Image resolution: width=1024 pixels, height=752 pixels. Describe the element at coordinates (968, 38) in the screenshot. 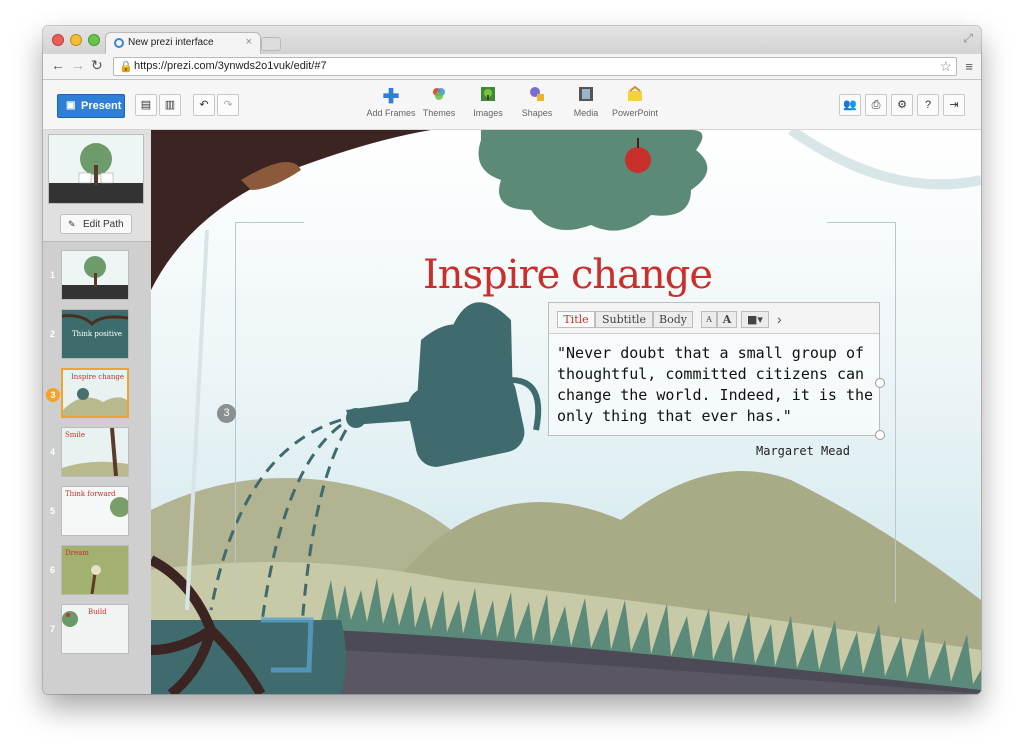

I see `fullscreen-icon: ⤢` at that location.